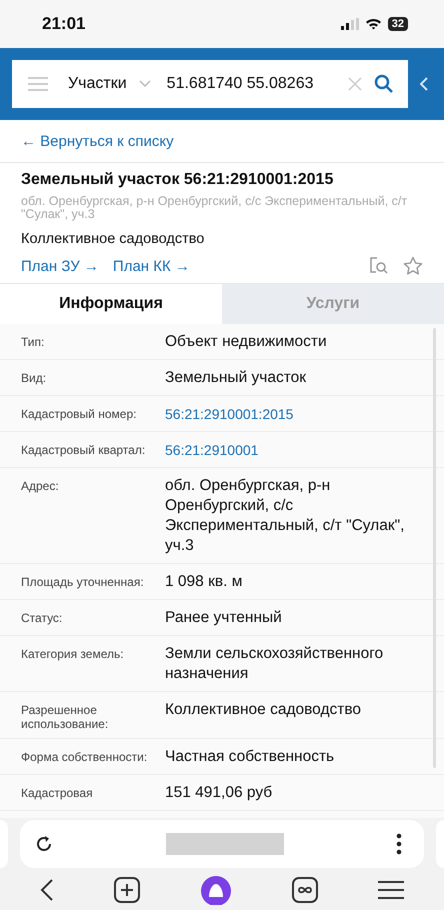  I want to click on field-link: 56:21:2910001, so click(211, 450).